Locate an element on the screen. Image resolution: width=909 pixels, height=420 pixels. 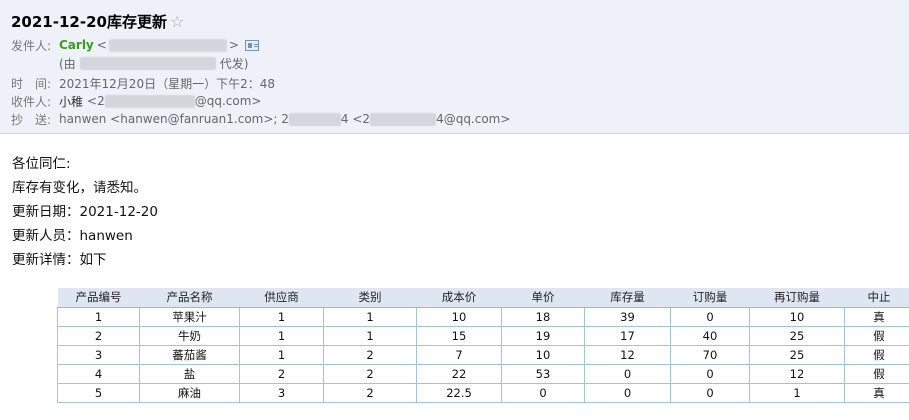
cc-last: 4@qq.com> is located at coordinates (473, 119).